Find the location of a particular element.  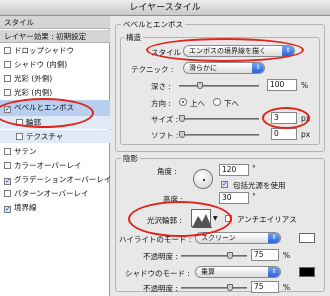

sidebar-header-blend-options: レイヤー効果 : 初期設定 is located at coordinates (55, 36).